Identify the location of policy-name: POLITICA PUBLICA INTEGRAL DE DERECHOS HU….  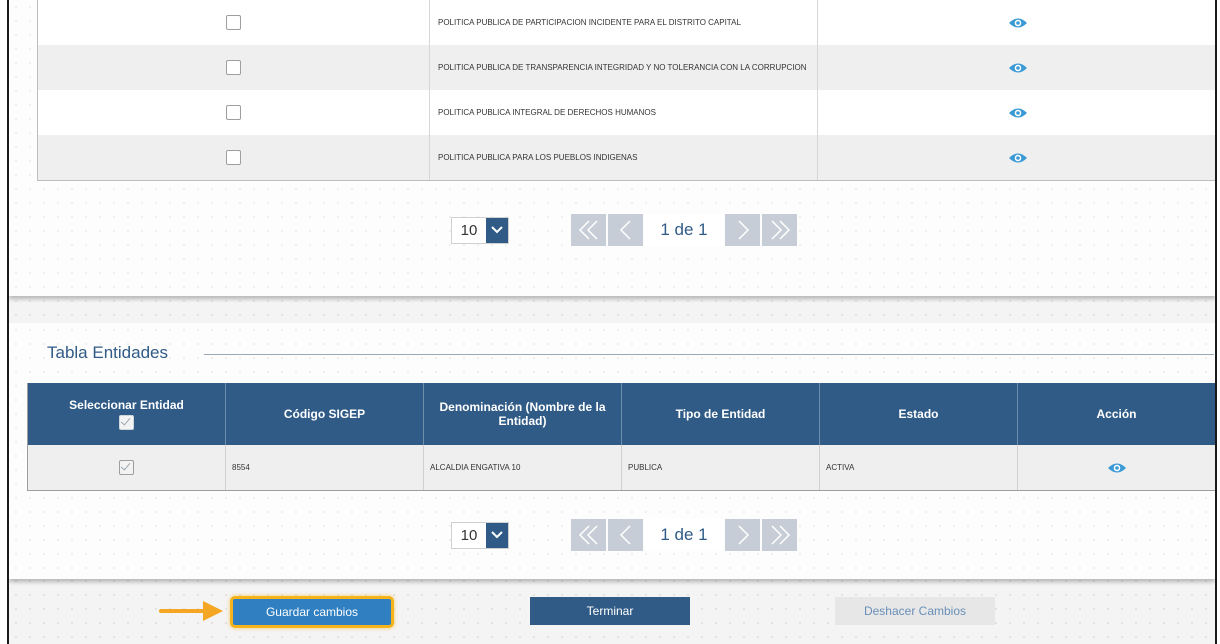
(624, 112).